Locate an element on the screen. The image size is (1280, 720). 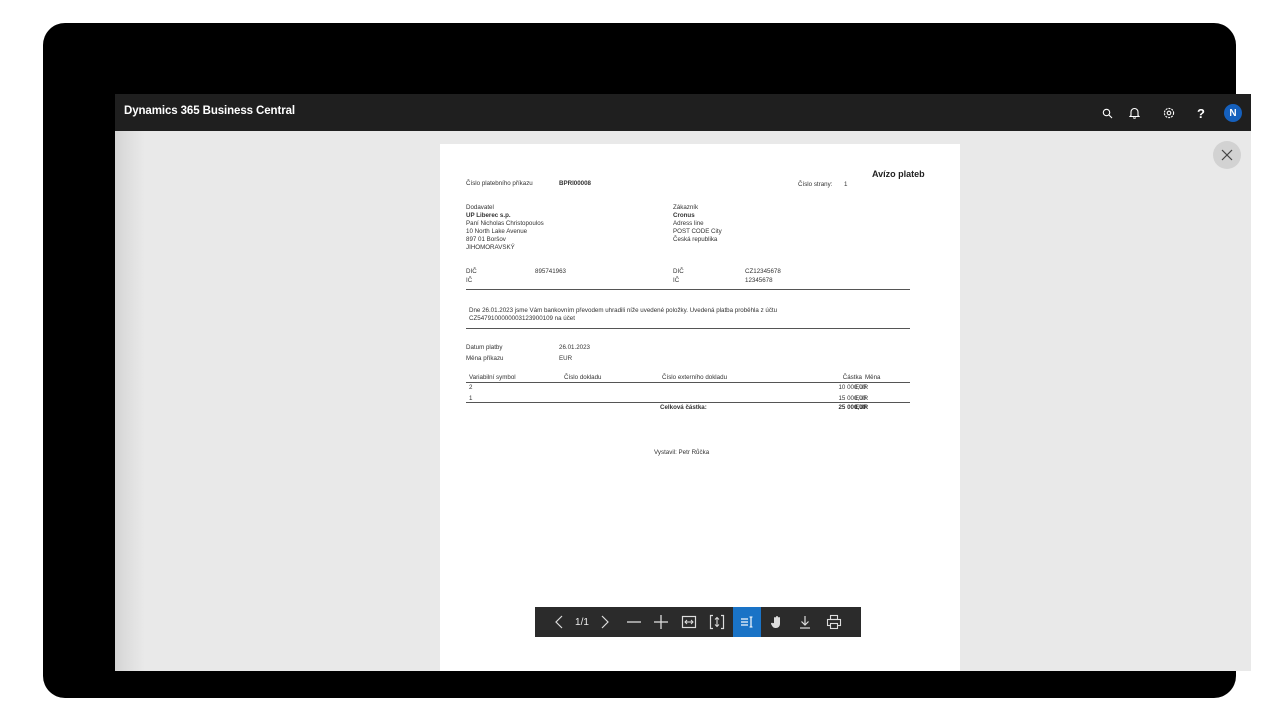
minus-icon is located at coordinates (634, 622).